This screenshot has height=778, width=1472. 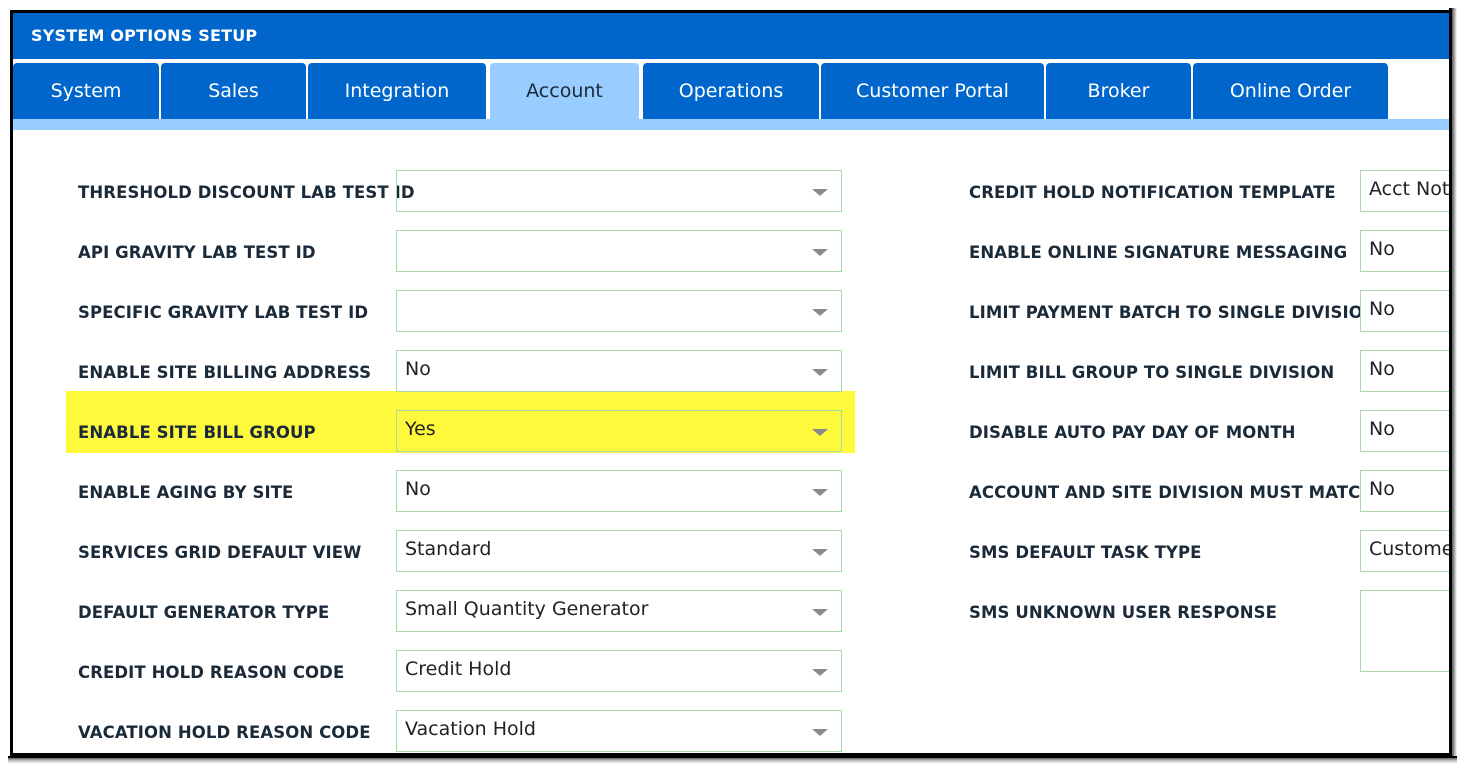 I want to click on select-value: Credit Hold, so click(x=458, y=669).